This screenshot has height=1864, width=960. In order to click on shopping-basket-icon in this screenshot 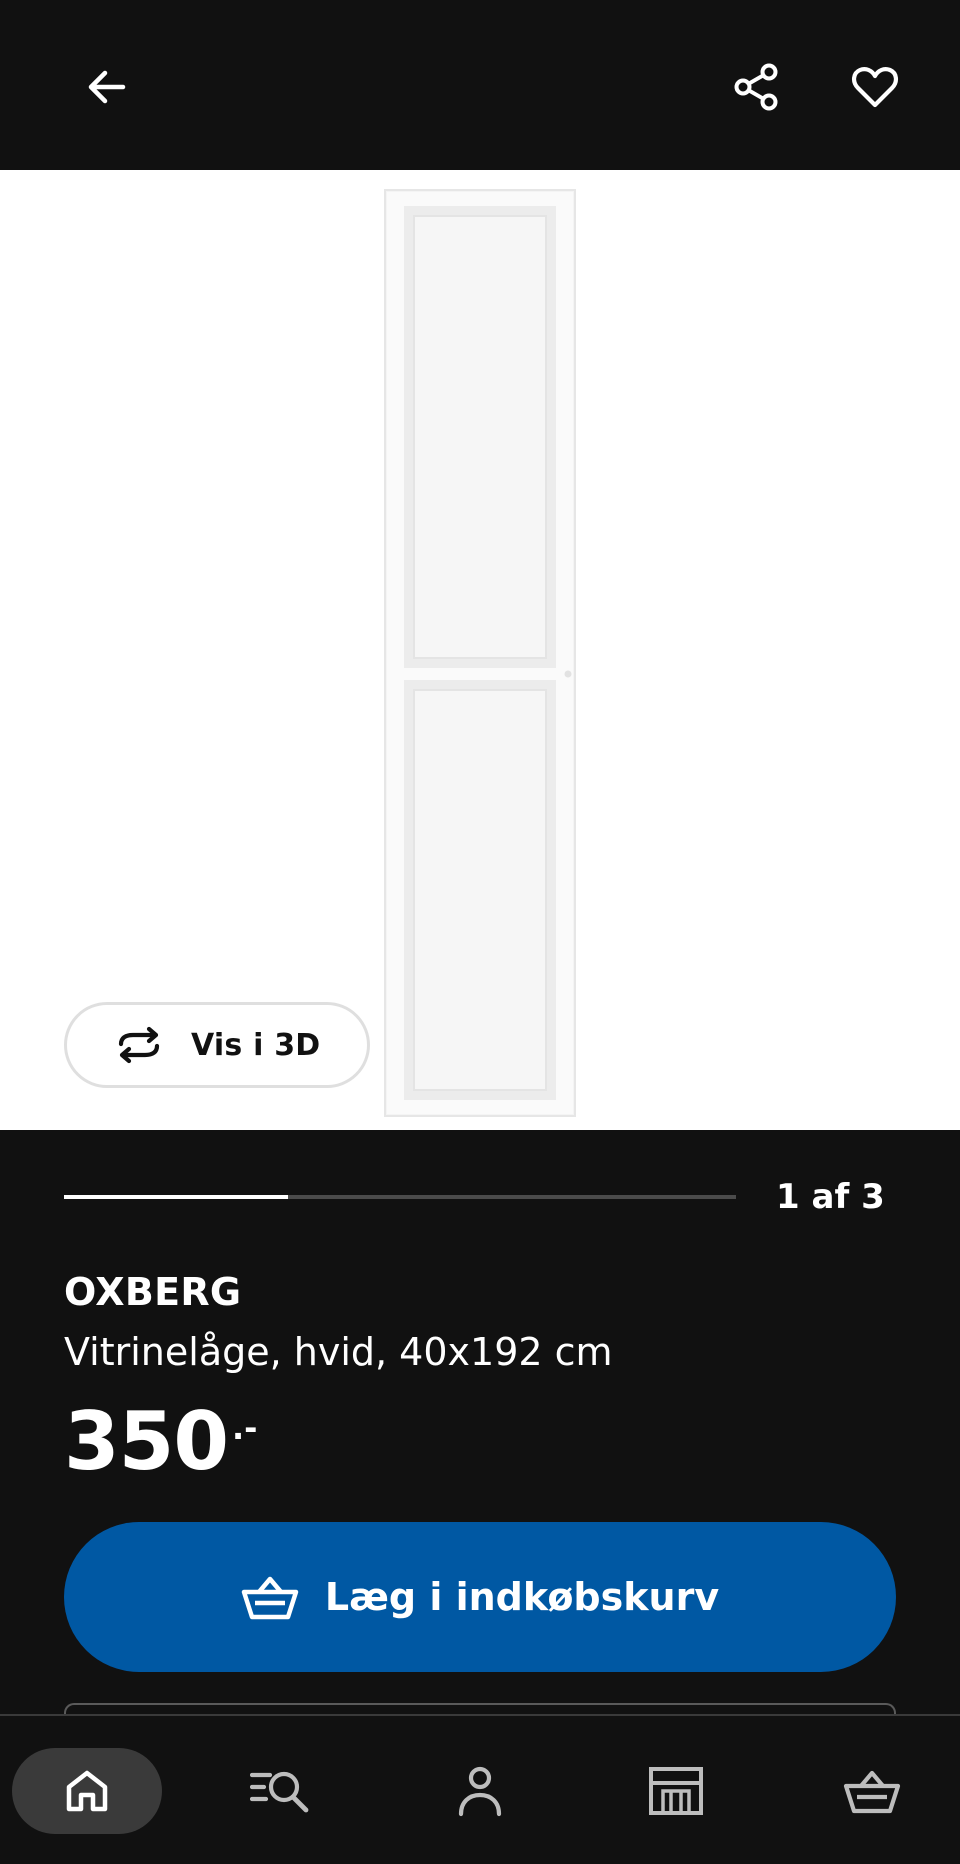, I will do `click(270, 1598)`.